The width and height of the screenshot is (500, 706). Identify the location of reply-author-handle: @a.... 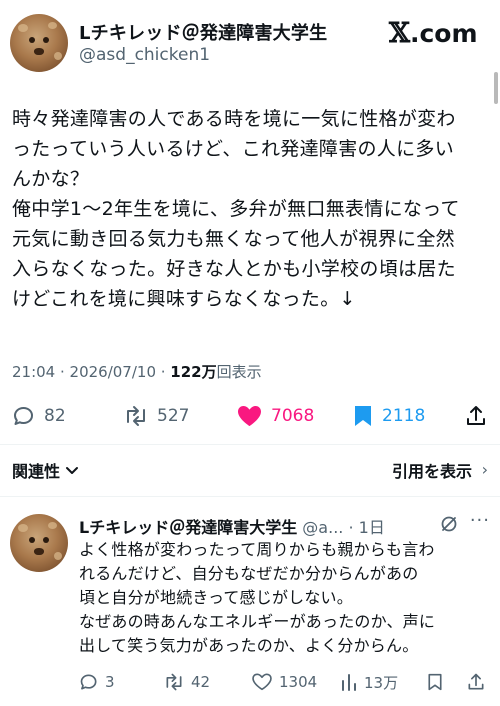
(322, 527).